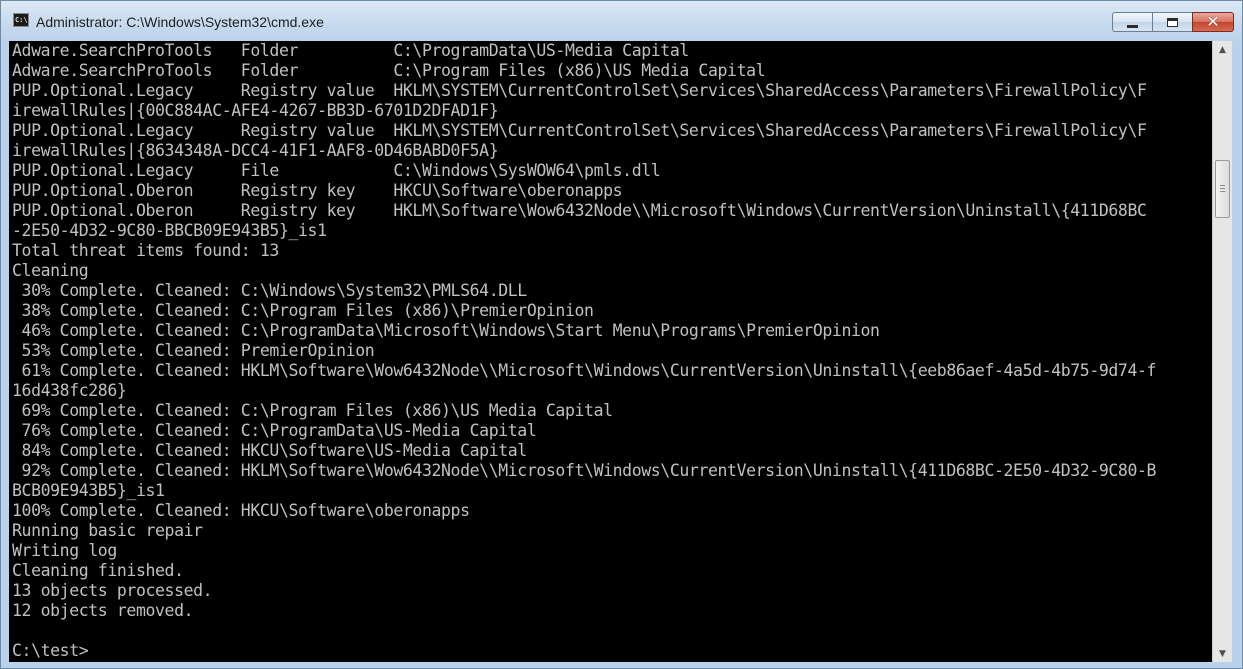 The height and width of the screenshot is (669, 1243). What do you see at coordinates (1132, 26) in the screenshot?
I see `minimize-icon` at bounding box center [1132, 26].